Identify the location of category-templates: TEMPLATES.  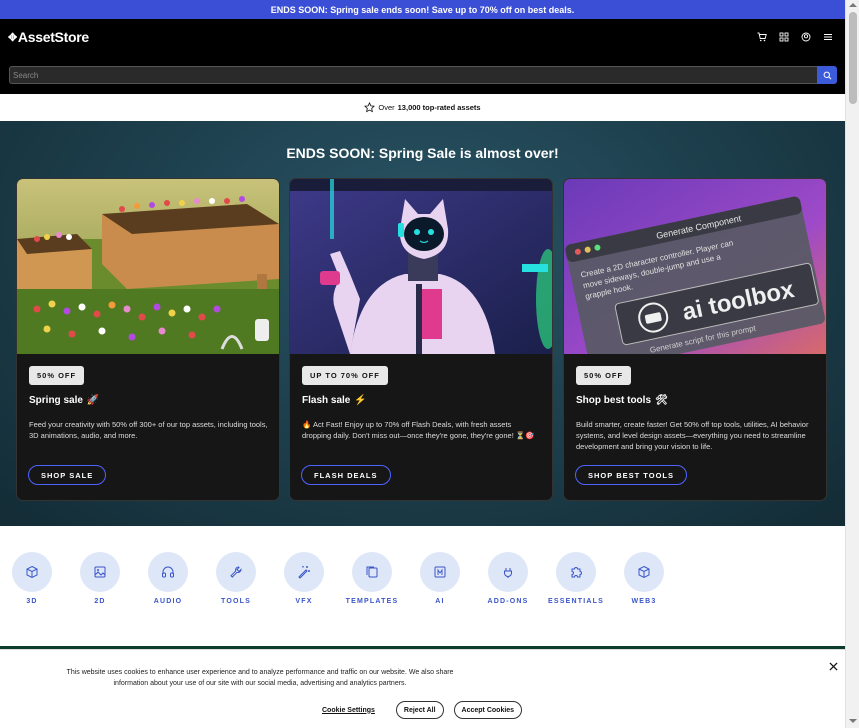
(372, 578).